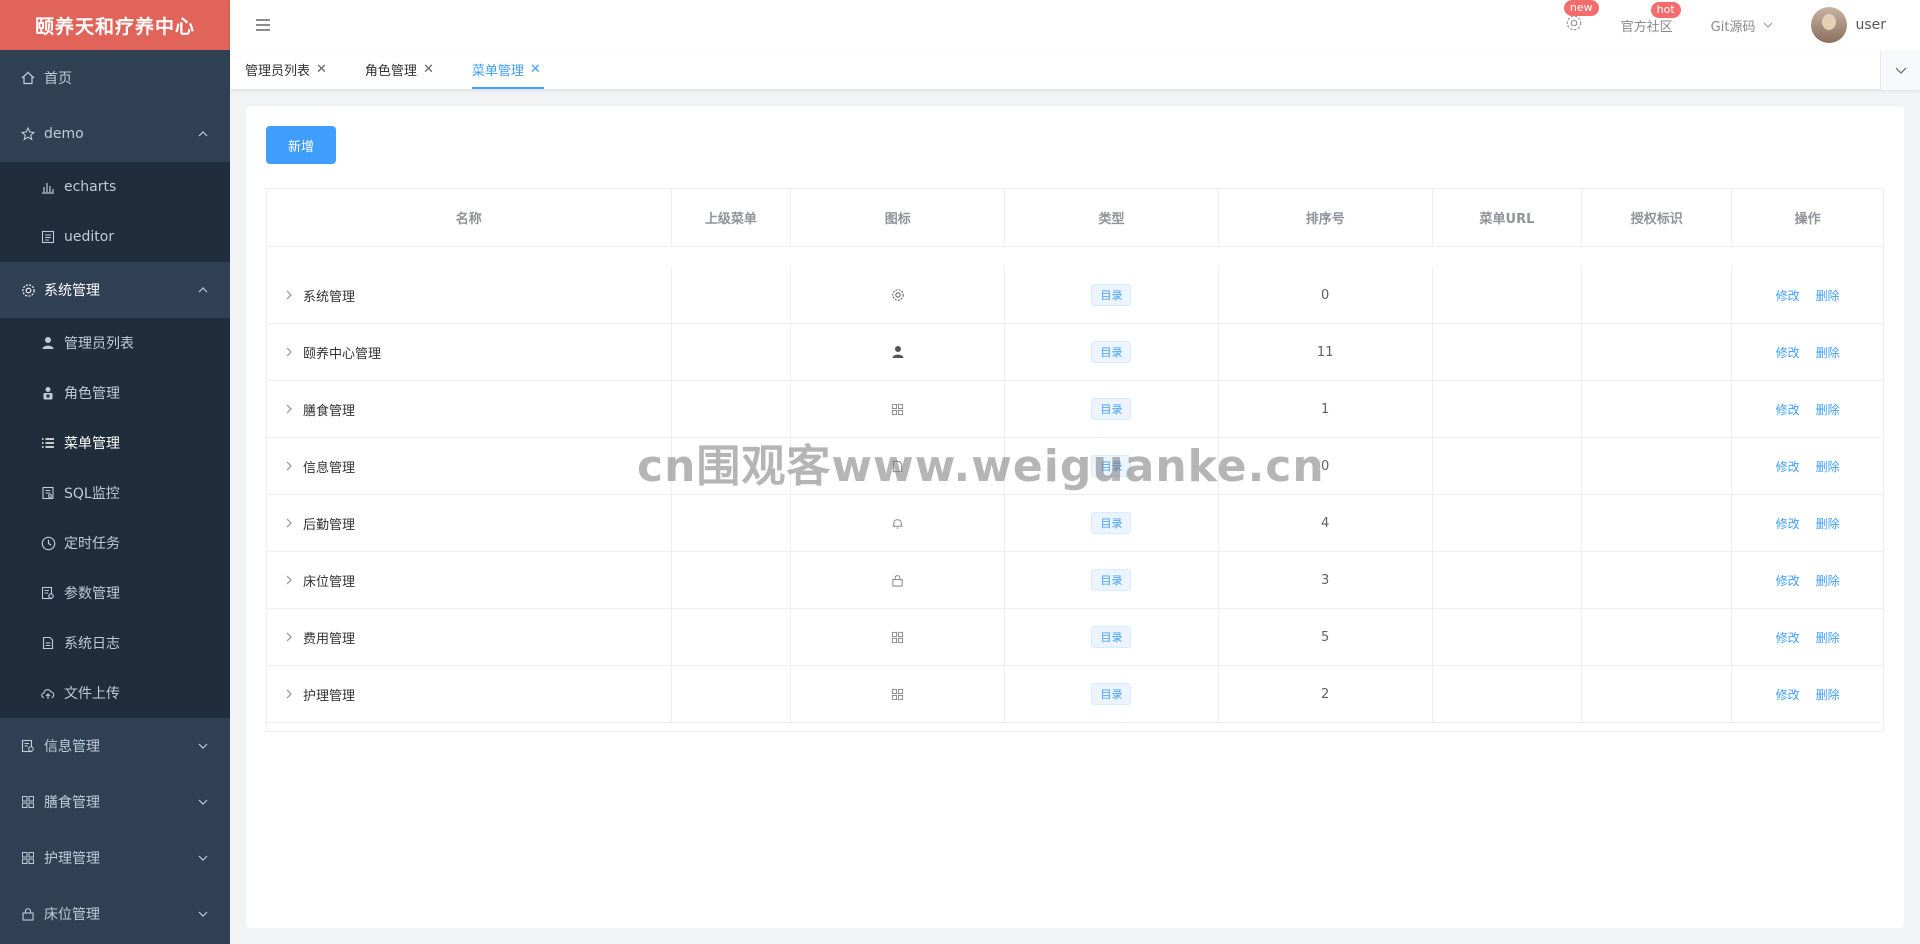 Image resolution: width=1920 pixels, height=944 pixels. Describe the element at coordinates (115, 25) in the screenshot. I see `app-logo-title: 颐养天和疗养中心` at that location.